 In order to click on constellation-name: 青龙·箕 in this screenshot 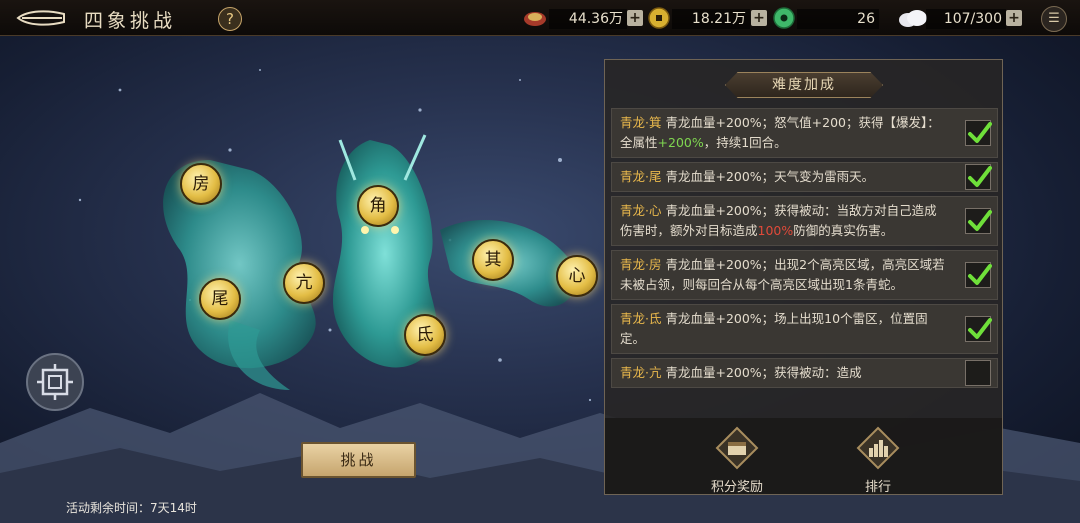, I will do `click(641, 122)`.